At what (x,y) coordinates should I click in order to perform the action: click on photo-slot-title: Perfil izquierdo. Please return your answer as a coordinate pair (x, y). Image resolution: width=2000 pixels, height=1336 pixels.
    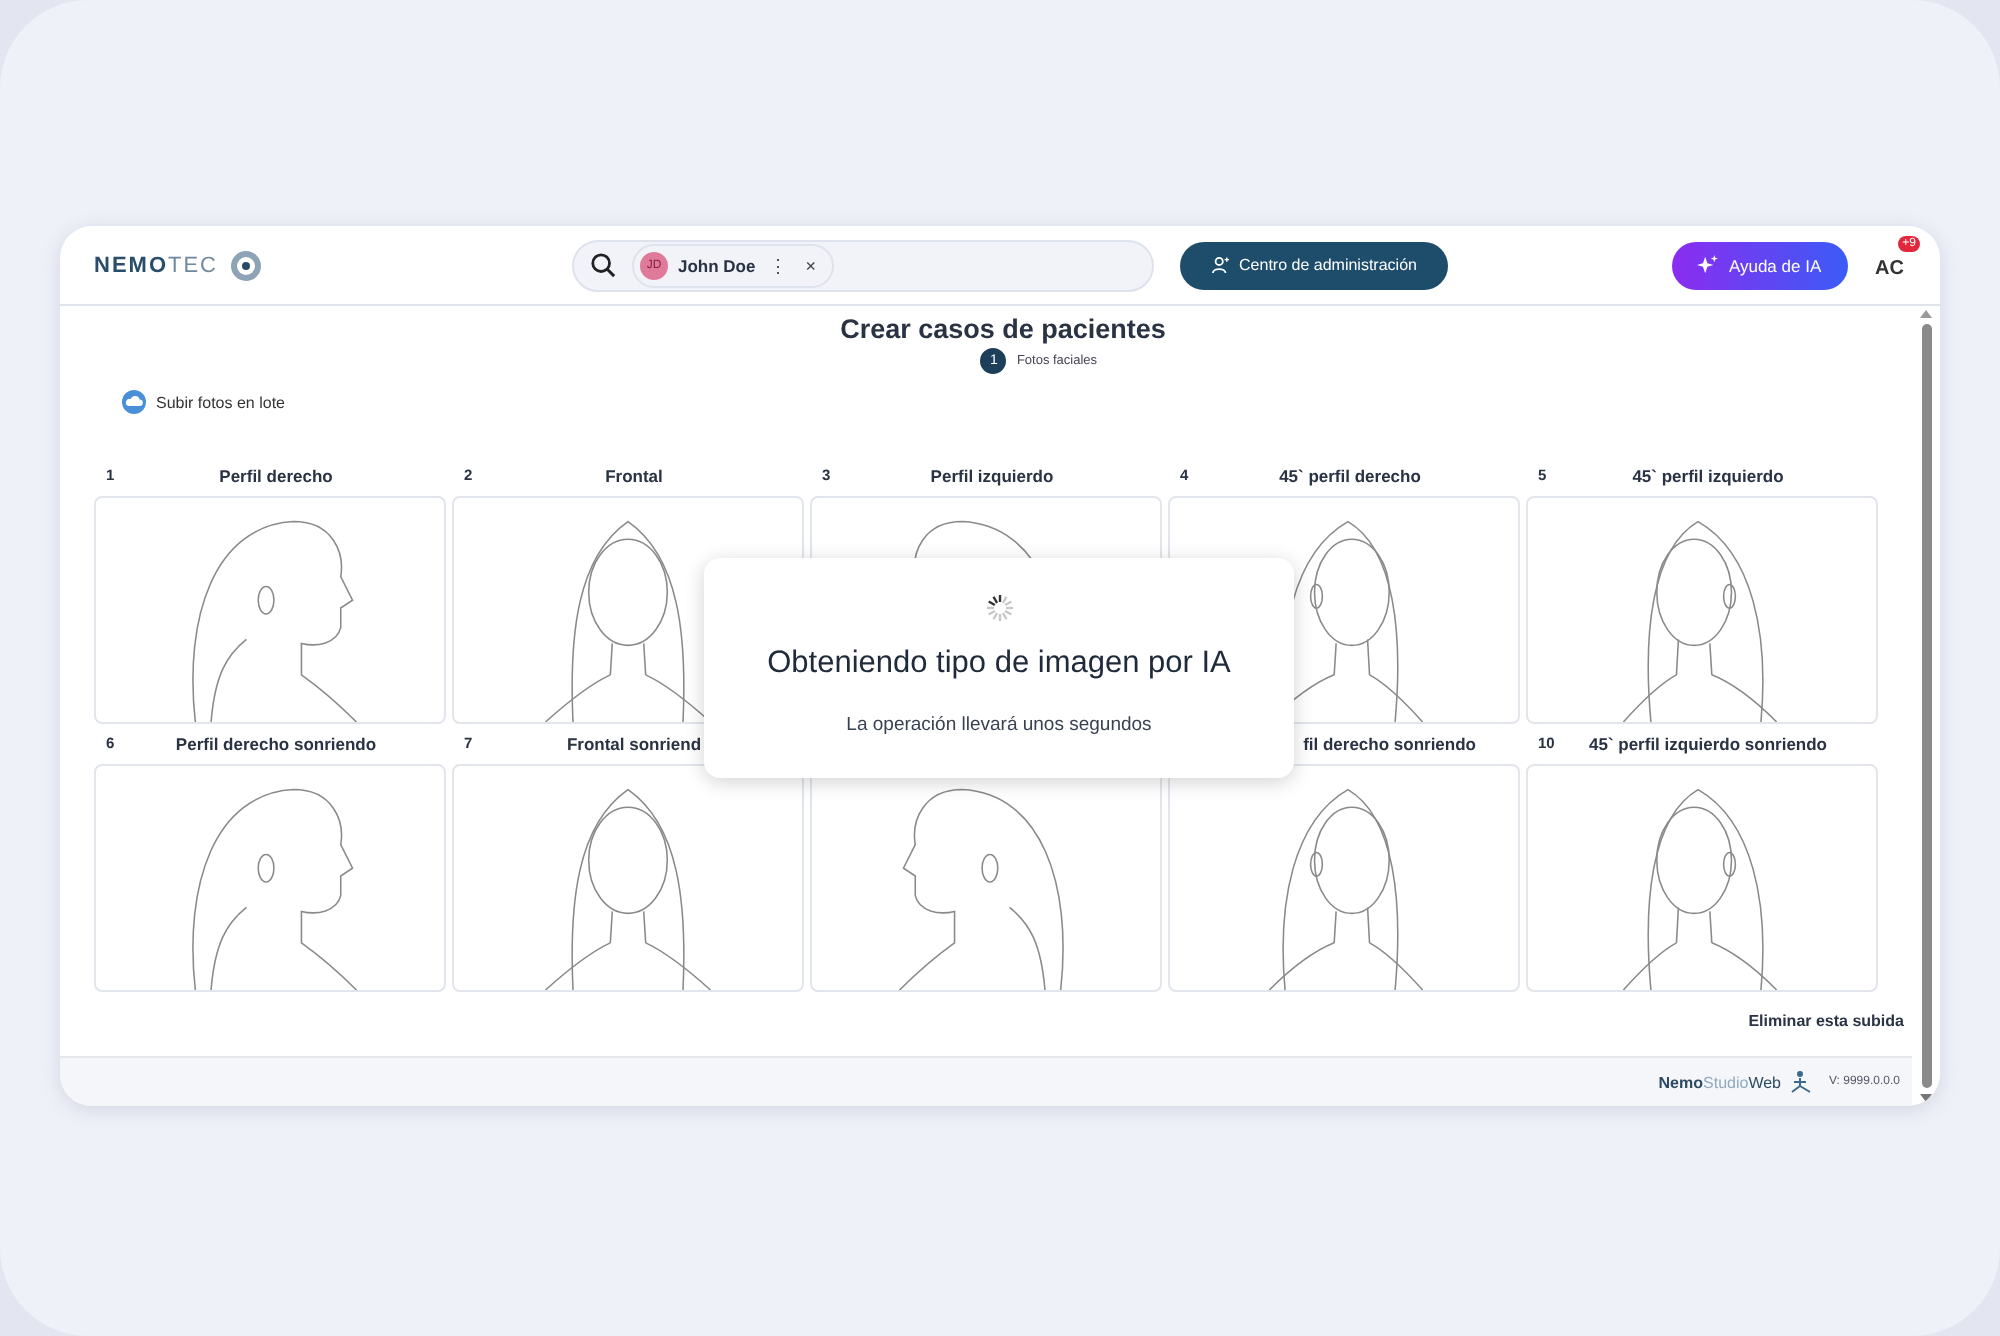
    Looking at the image, I should click on (992, 475).